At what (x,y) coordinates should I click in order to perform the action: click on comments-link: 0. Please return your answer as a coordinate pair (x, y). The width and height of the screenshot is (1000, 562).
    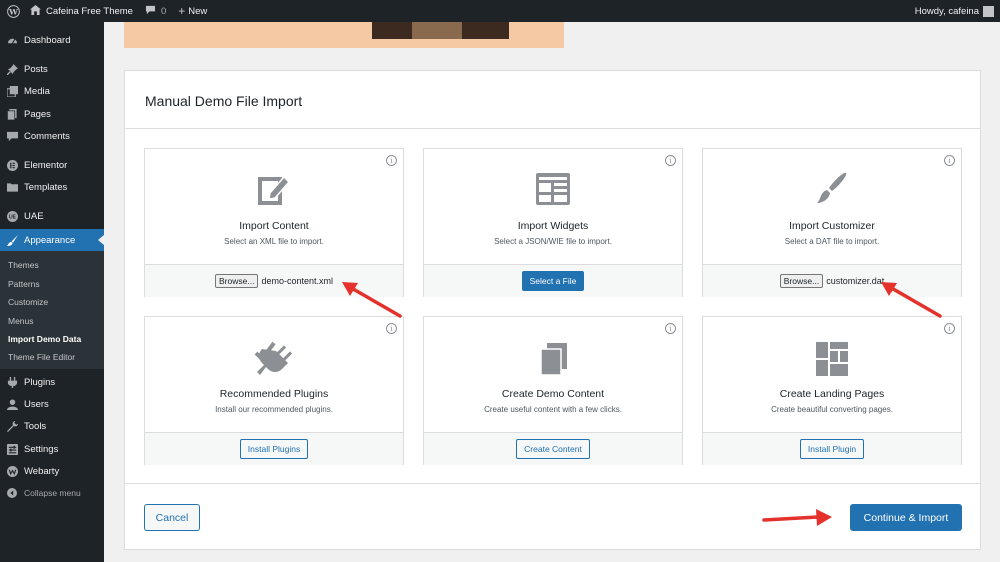
    Looking at the image, I should click on (155, 11).